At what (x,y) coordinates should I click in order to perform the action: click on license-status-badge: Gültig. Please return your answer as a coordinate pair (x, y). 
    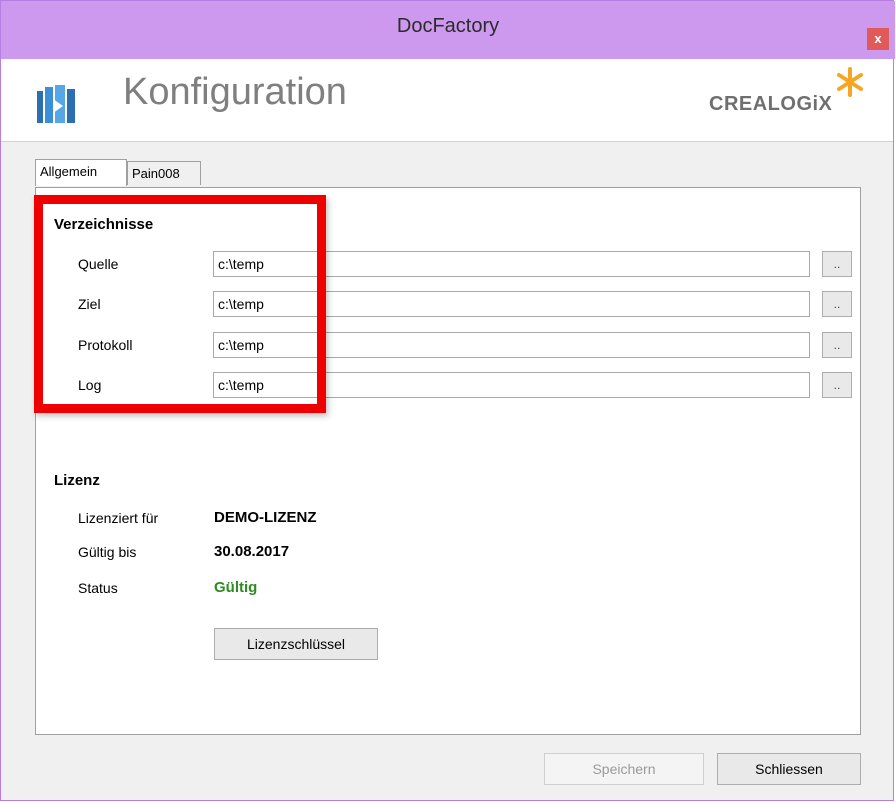
    Looking at the image, I should click on (236, 587).